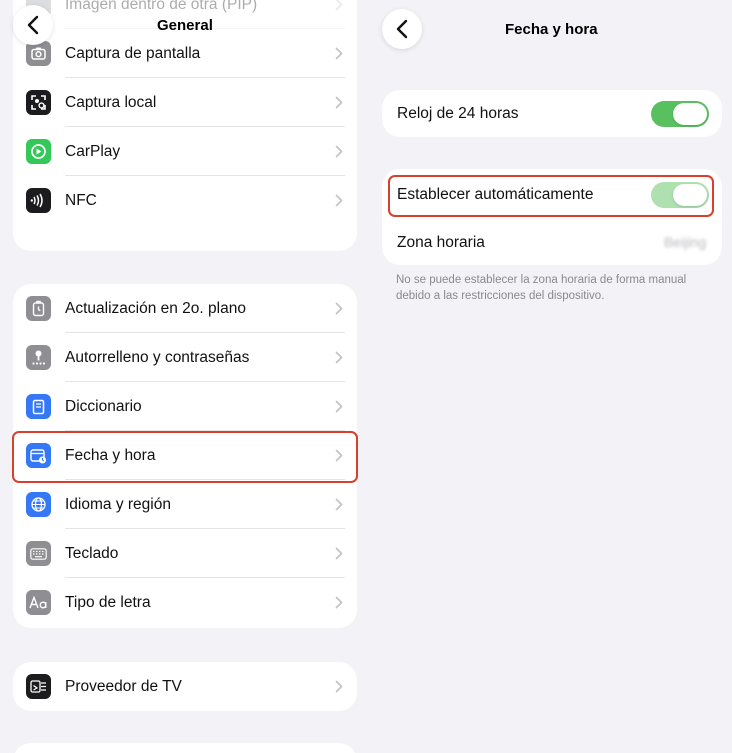 The height and width of the screenshot is (753, 732). Describe the element at coordinates (185, 200) in the screenshot. I see `list-item-nfc: NFC` at that location.